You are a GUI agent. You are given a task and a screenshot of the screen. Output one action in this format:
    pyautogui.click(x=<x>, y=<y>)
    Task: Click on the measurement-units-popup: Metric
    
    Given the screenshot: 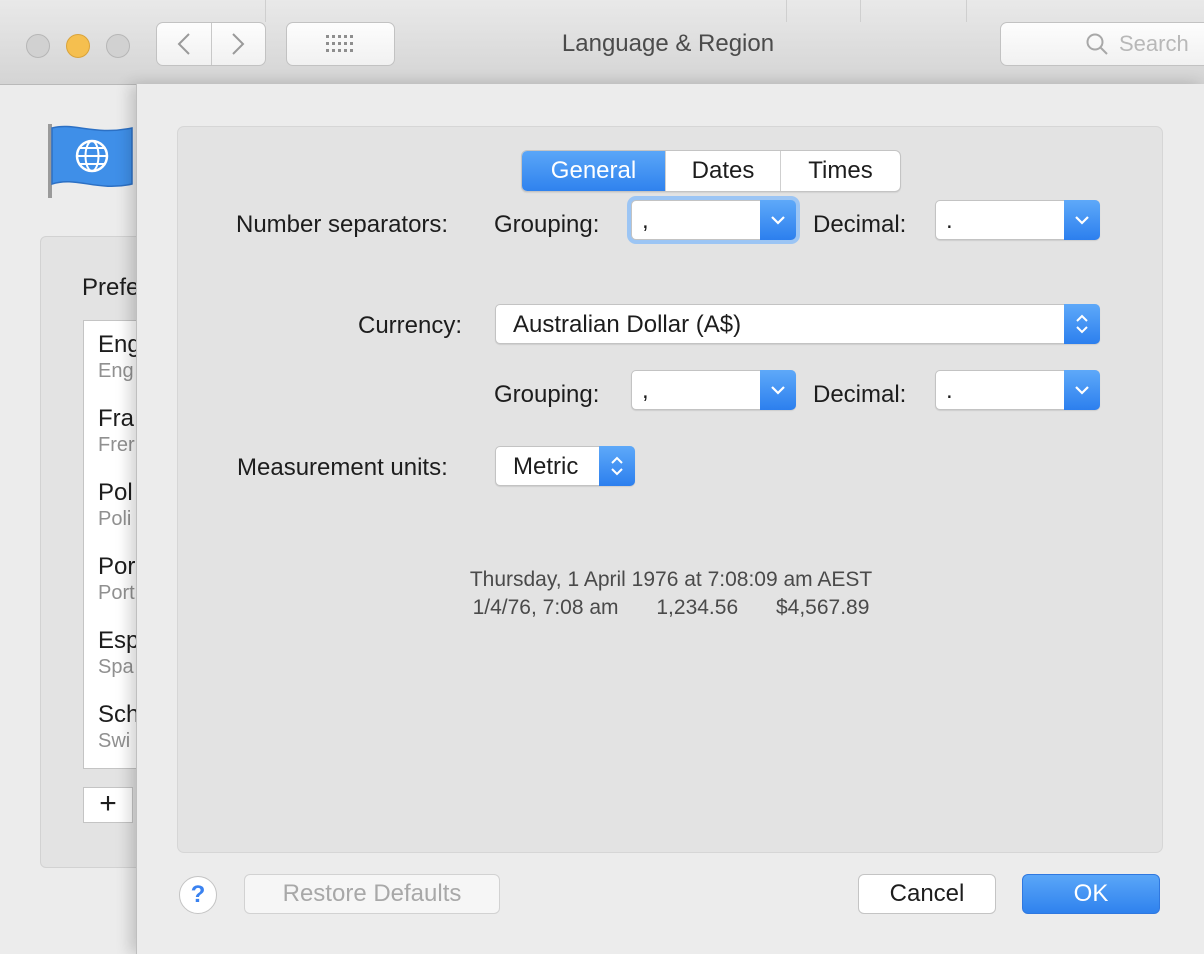 What is the action you would take?
    pyautogui.click(x=565, y=466)
    